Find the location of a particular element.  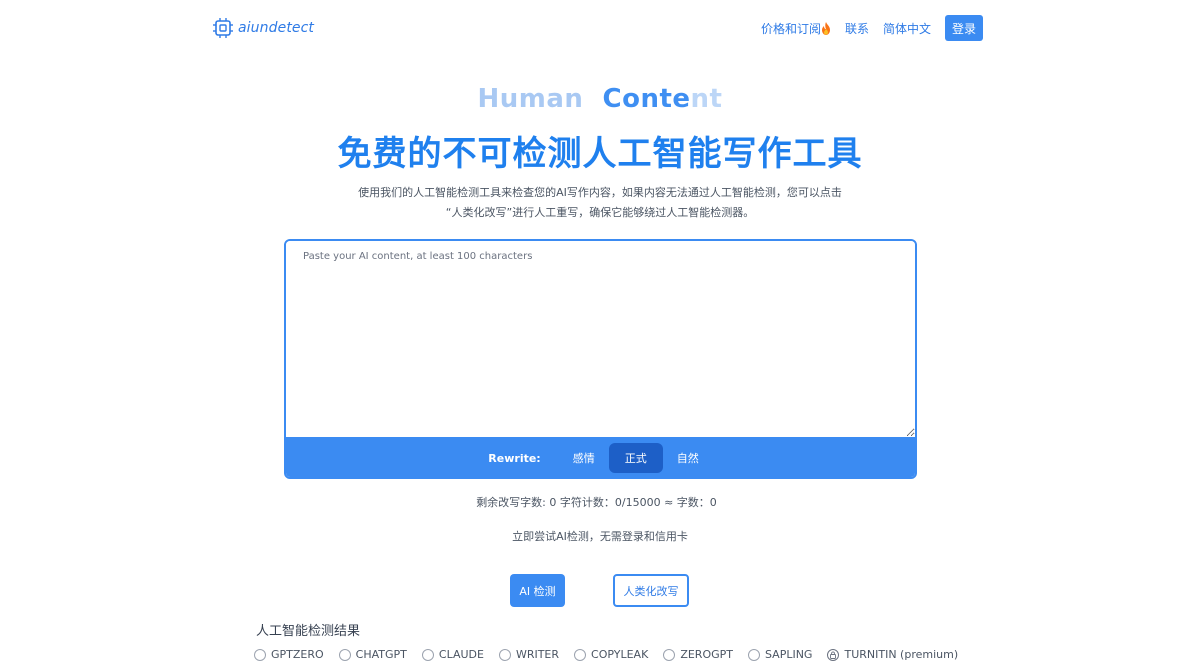

detector-sapling: SAPLING is located at coordinates (780, 654).